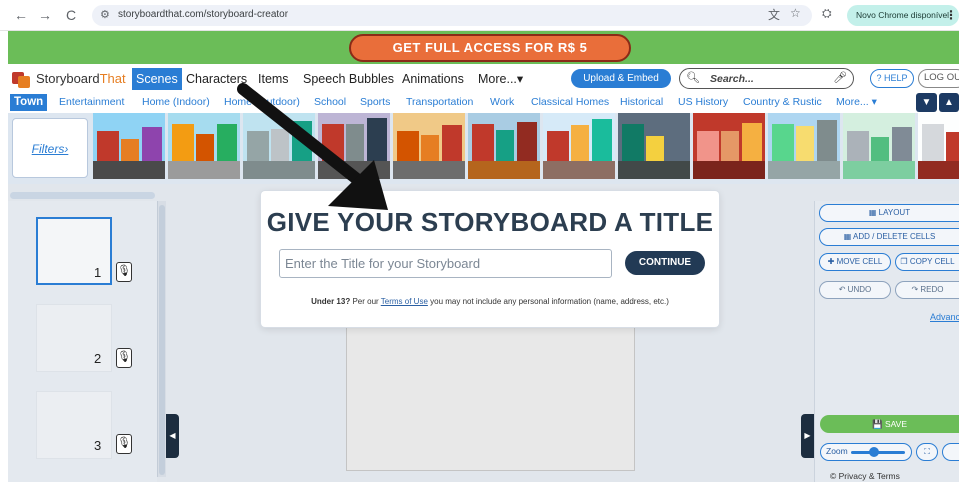 The height and width of the screenshot is (482, 959). I want to click on collapse-right-icon: ▶, so click(807, 436).